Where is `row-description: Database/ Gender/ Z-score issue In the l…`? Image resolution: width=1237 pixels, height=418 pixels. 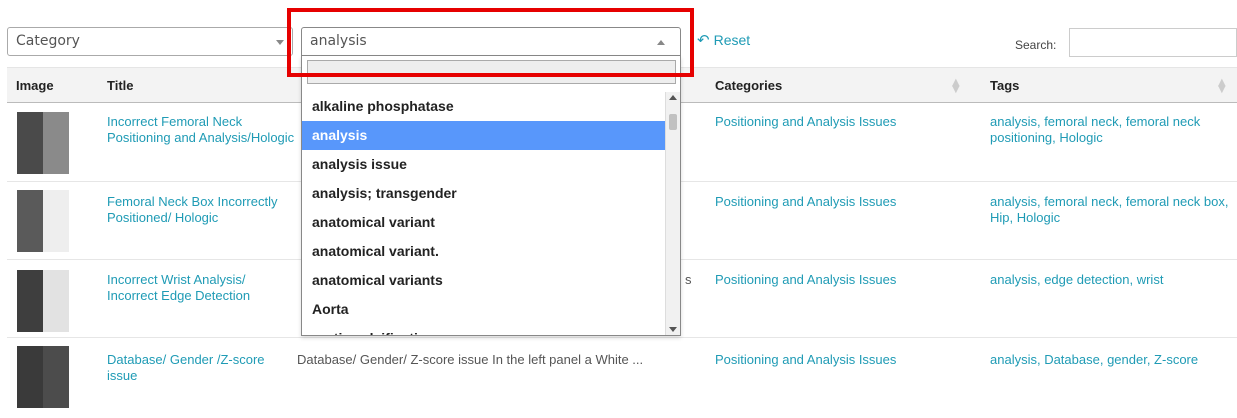 row-description: Database/ Gender/ Z-score issue In the l… is located at coordinates (470, 359).